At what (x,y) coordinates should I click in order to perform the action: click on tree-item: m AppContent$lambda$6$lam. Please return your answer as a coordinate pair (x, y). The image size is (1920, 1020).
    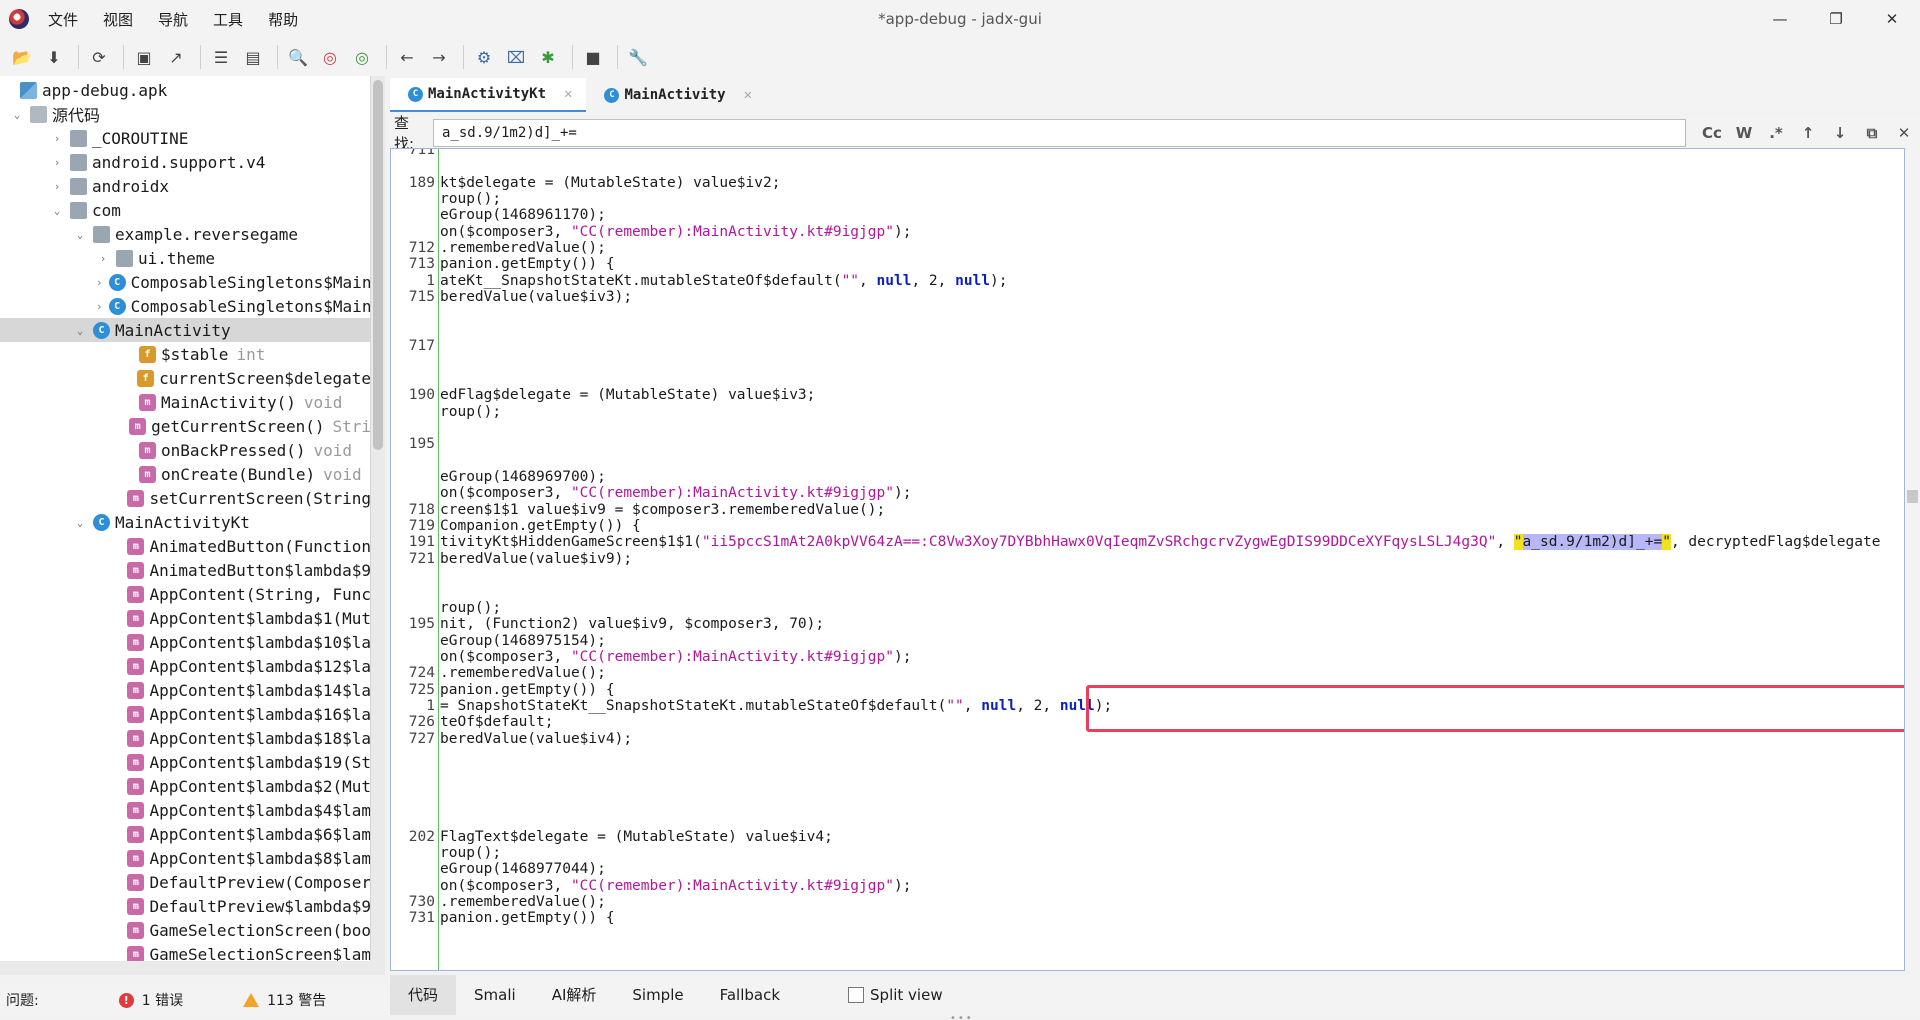
    Looking at the image, I should click on (185, 834).